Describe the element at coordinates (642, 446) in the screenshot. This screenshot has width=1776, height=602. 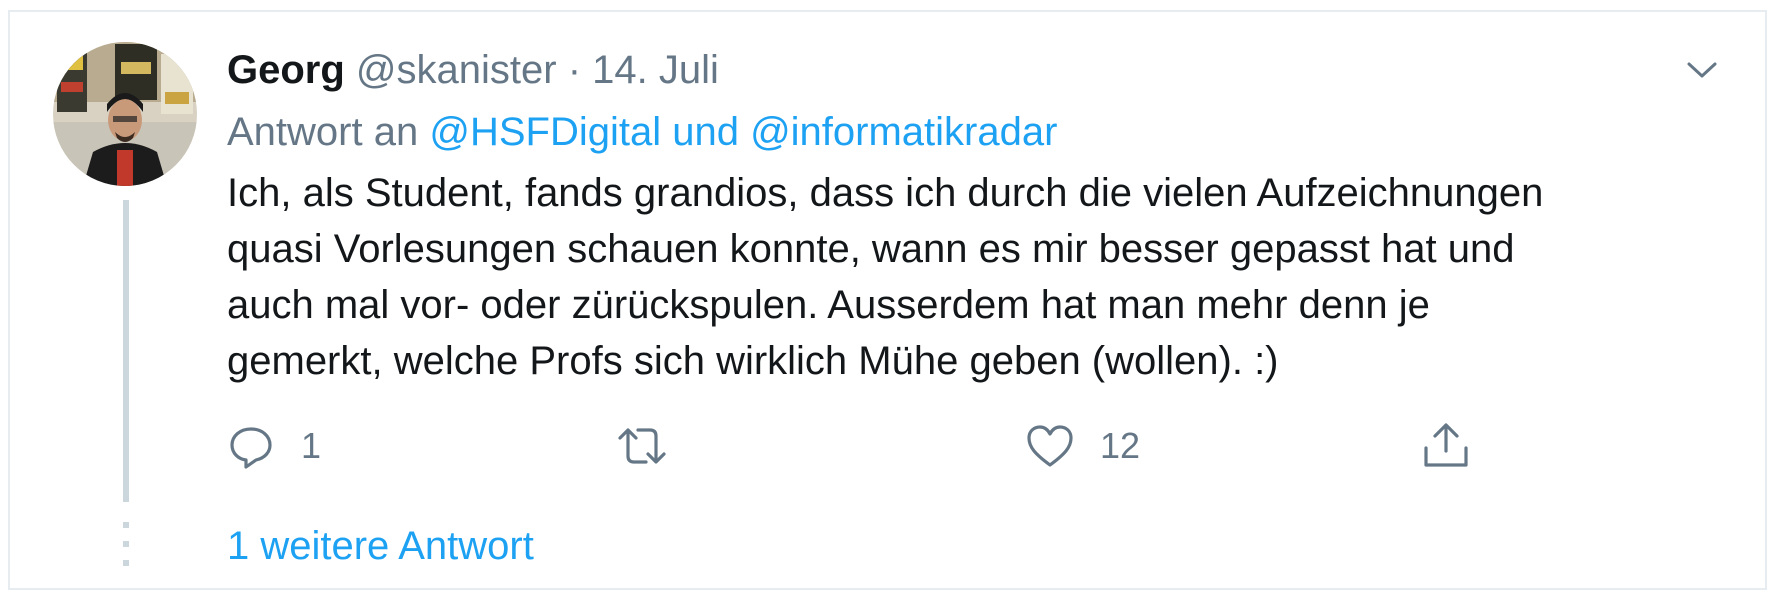
I see `retweet-icon` at that location.